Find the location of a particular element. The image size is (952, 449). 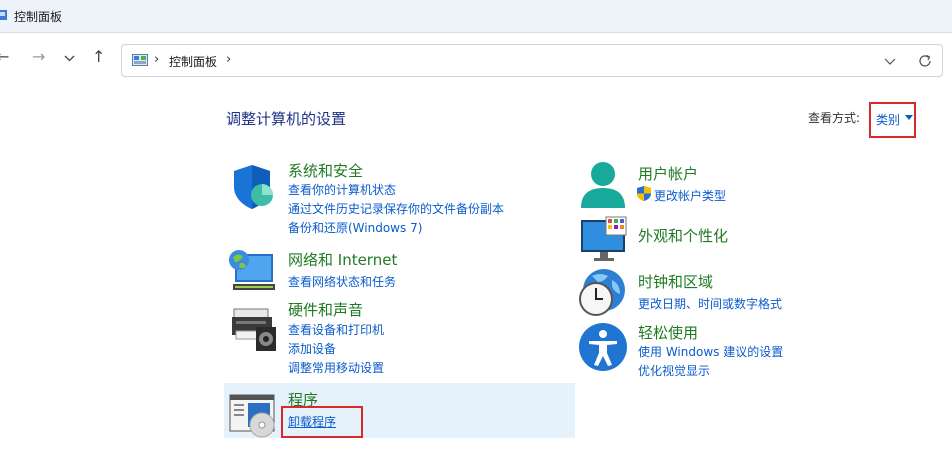

backup-restore-link: 备份和还原(Windows 7) is located at coordinates (355, 227).